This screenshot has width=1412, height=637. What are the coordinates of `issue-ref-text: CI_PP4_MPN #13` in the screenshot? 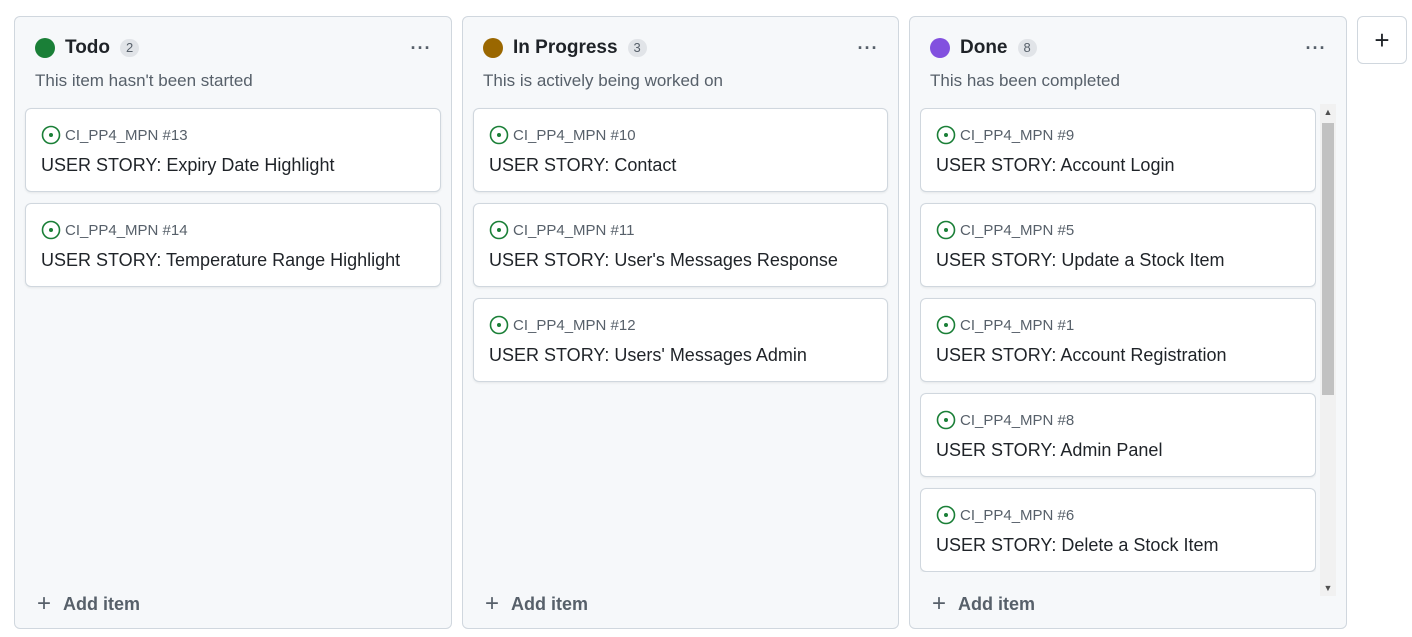 It's located at (126, 135).